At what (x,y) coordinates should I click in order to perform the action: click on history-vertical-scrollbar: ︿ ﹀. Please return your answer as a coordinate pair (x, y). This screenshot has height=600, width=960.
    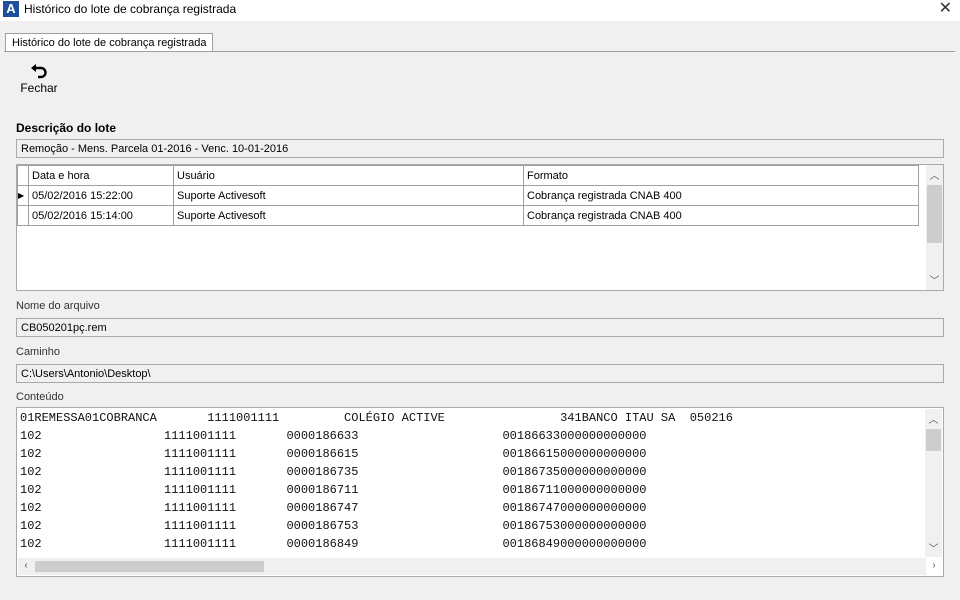
    Looking at the image, I should click on (934, 227).